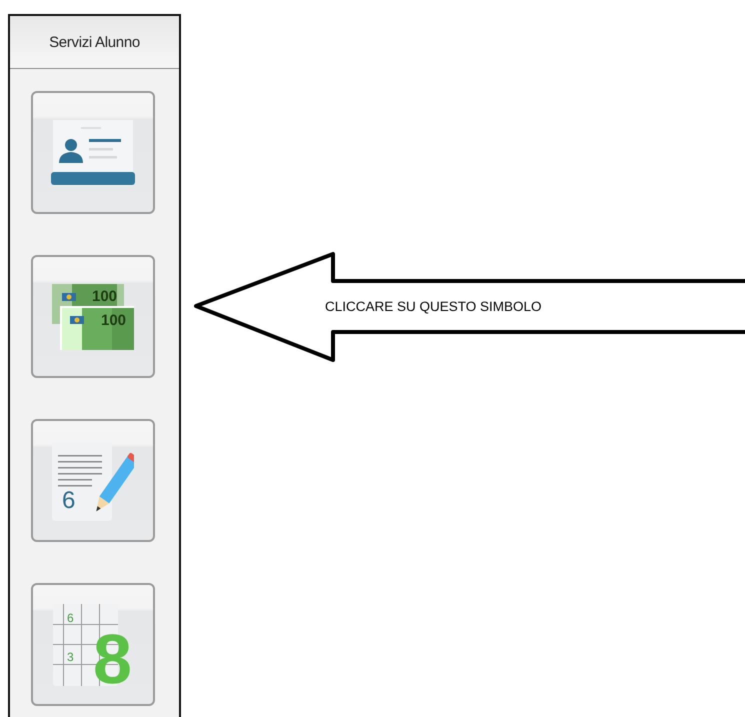  I want to click on id-card-icon, so click(92, 153).